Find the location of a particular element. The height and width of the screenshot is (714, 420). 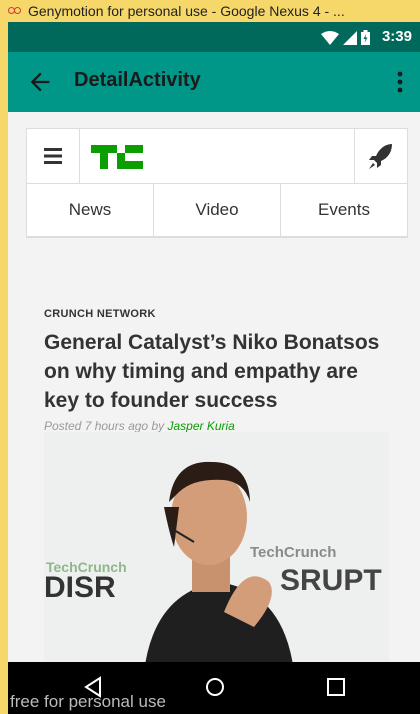

posted-time: 7 hours ago is located at coordinates (116, 426).